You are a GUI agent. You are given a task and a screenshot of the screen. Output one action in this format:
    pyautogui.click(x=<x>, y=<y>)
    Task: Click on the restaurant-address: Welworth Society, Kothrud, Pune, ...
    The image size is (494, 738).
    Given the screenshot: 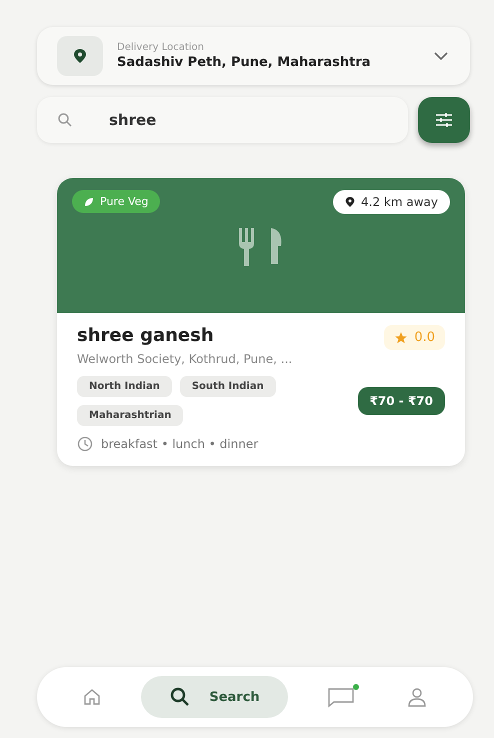 What is the action you would take?
    pyautogui.click(x=185, y=359)
    